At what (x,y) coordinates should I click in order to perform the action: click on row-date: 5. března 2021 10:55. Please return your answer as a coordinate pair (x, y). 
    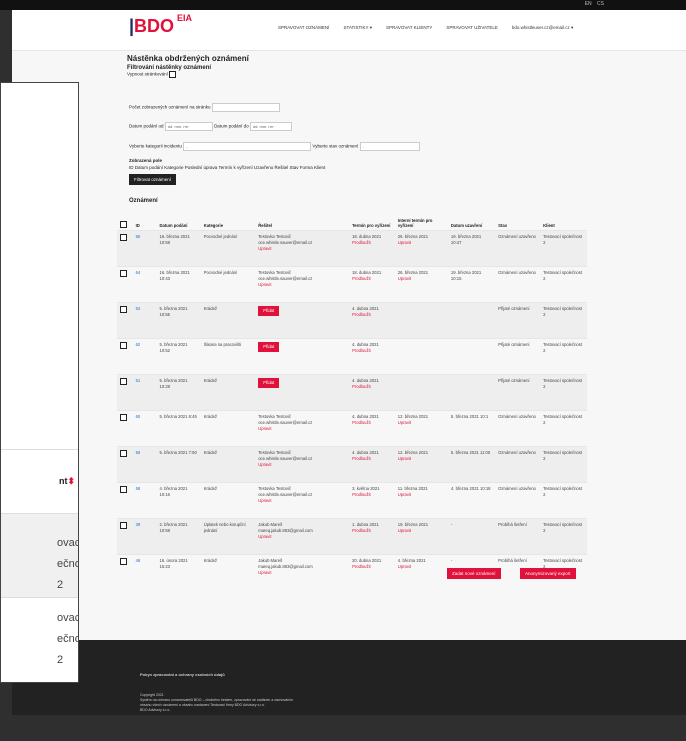
    Looking at the image, I should click on (178, 320).